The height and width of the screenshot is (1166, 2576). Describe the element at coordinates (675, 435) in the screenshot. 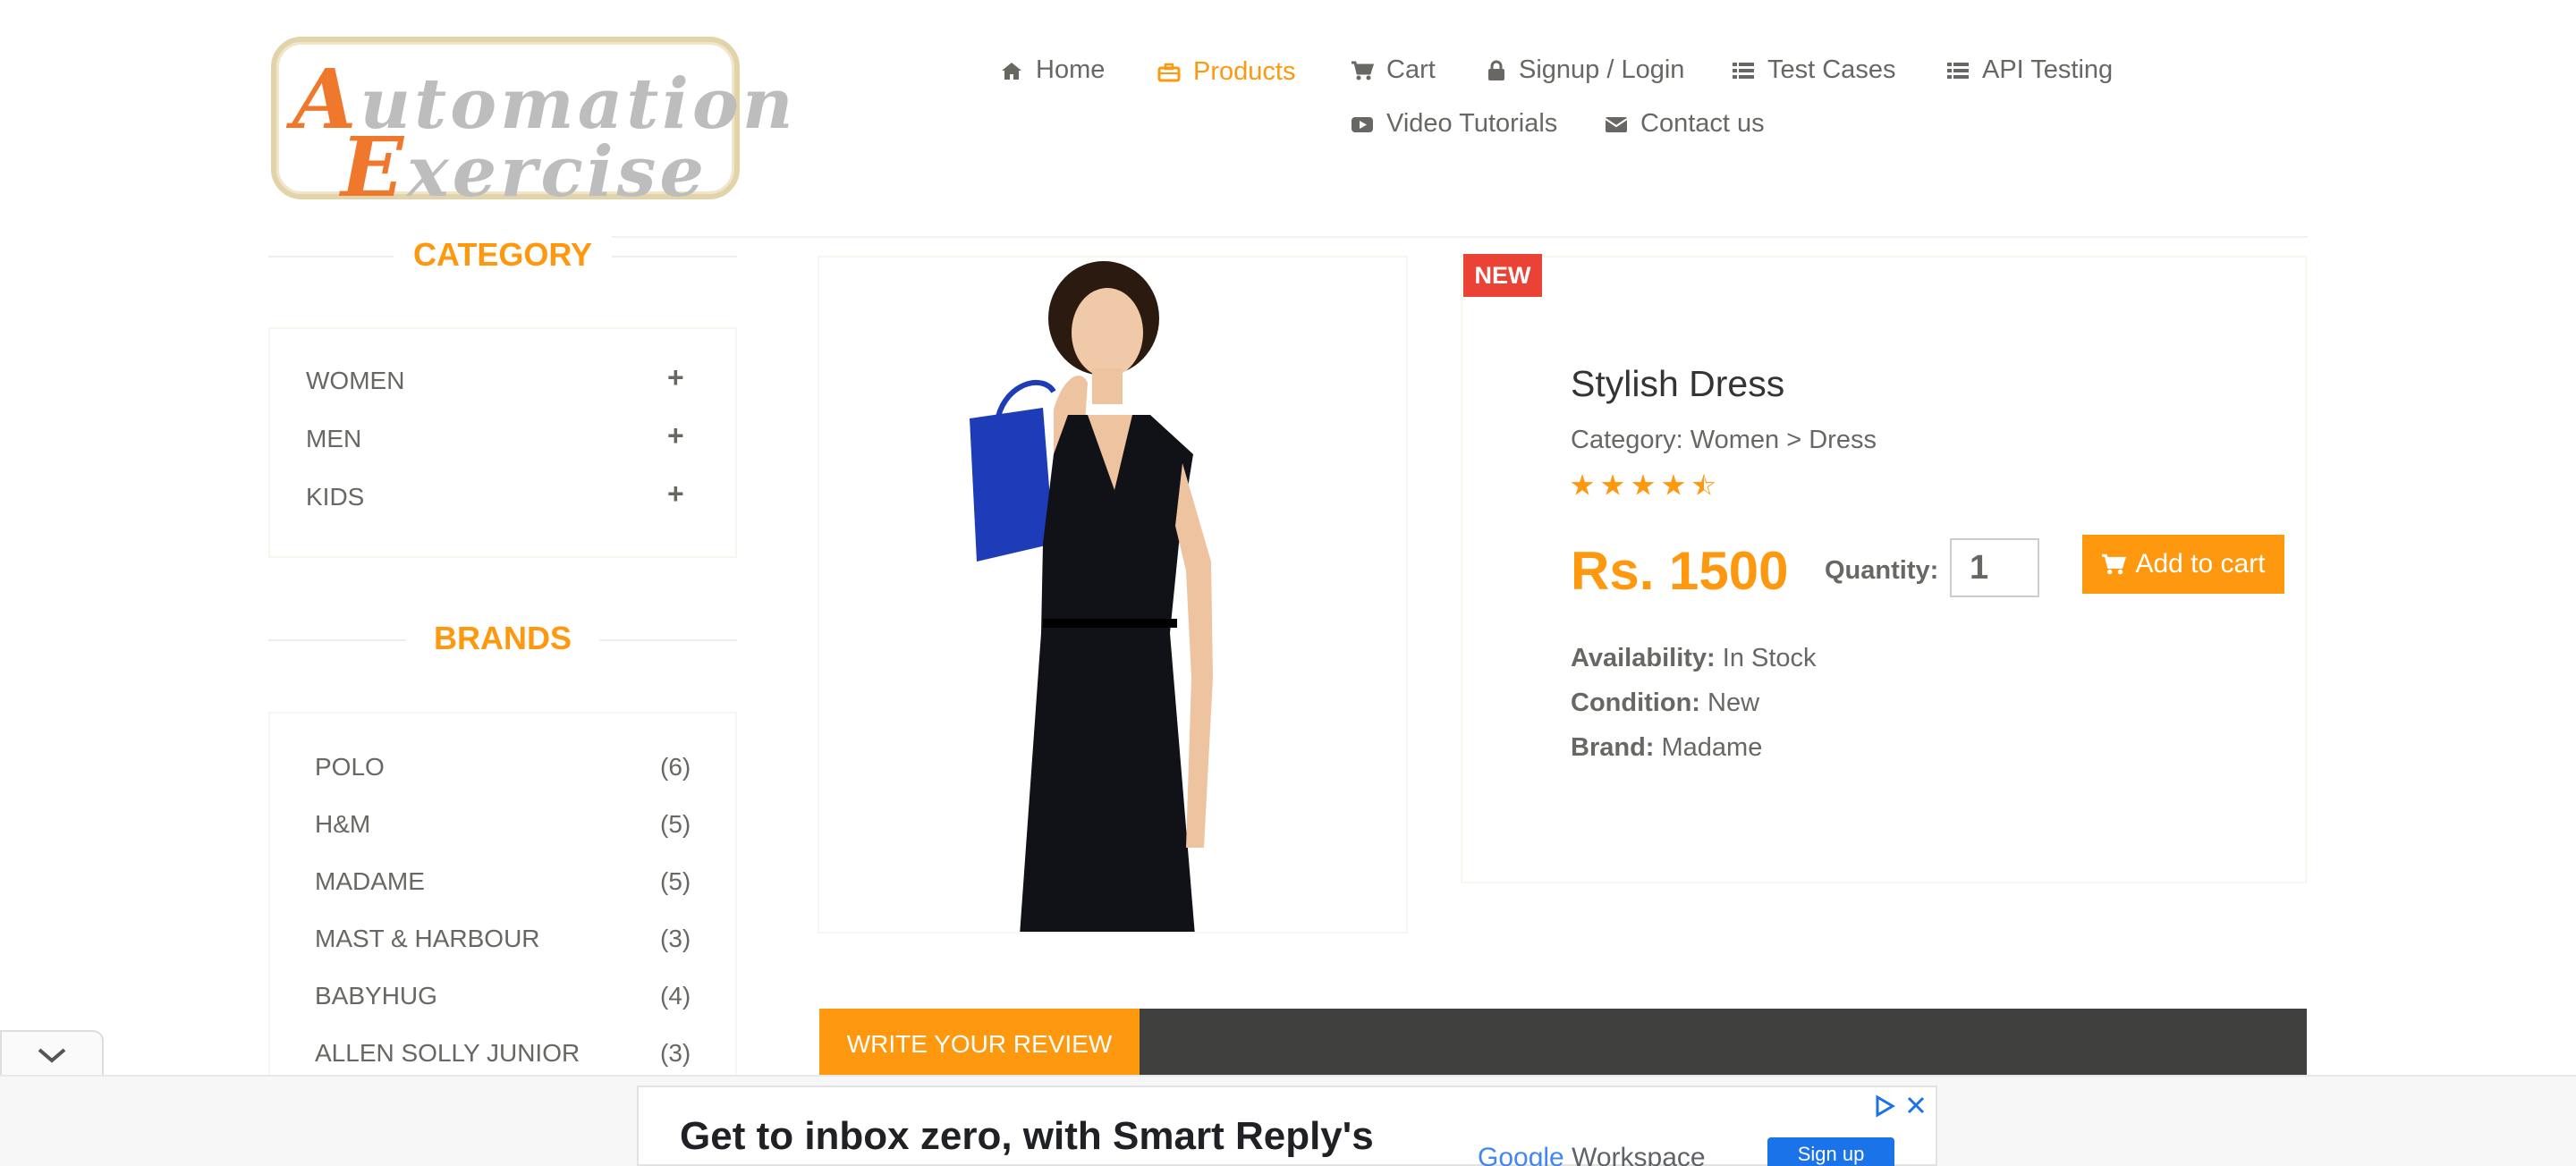

I see `expand-men-icon: +` at that location.